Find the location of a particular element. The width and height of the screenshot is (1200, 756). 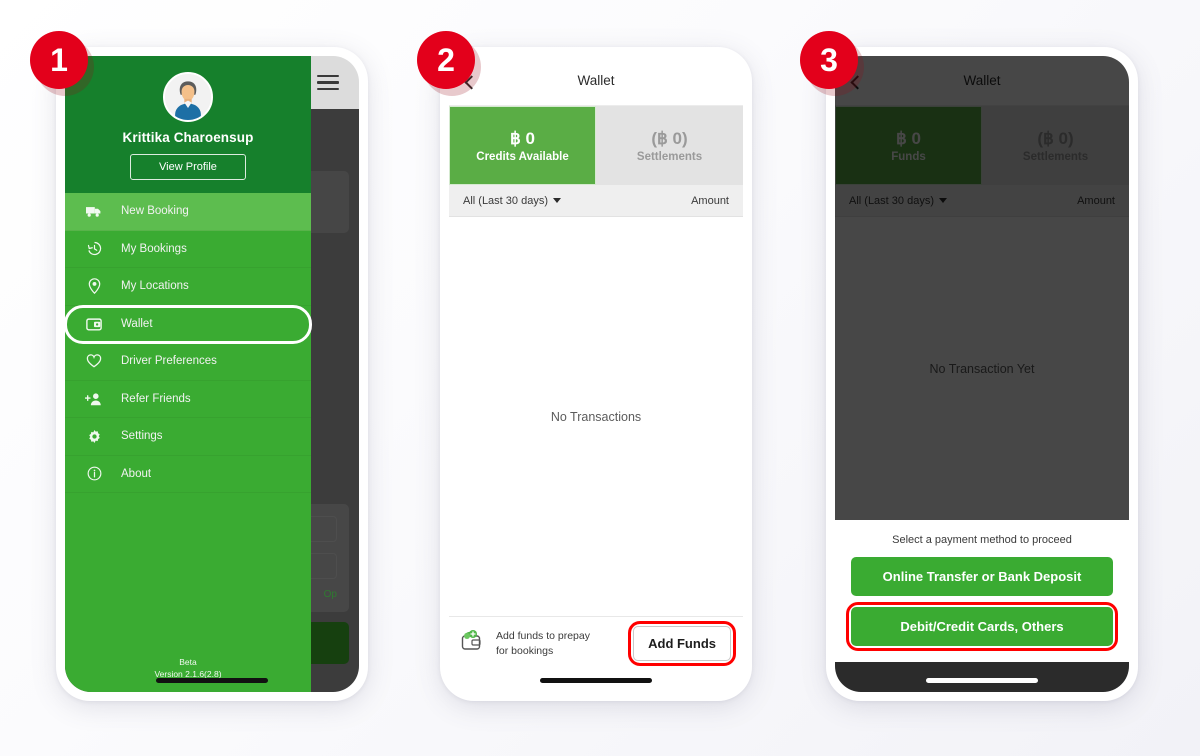

empty-state-text: No Transaction Yet is located at coordinates (982, 368).